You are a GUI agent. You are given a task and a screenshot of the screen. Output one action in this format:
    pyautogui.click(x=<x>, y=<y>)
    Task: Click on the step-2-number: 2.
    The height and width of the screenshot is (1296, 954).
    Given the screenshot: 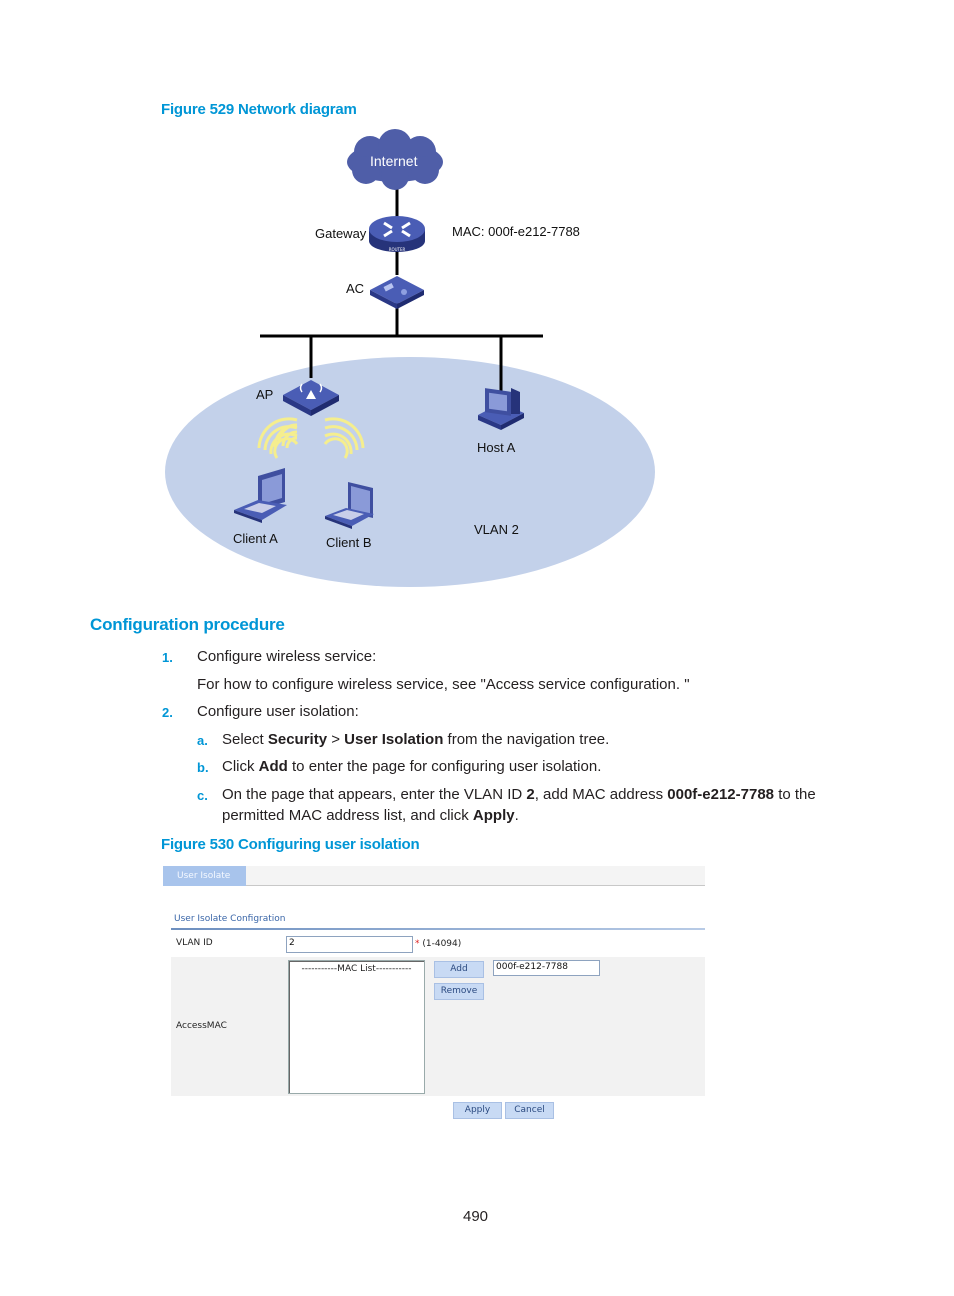 What is the action you would take?
    pyautogui.click(x=167, y=712)
    